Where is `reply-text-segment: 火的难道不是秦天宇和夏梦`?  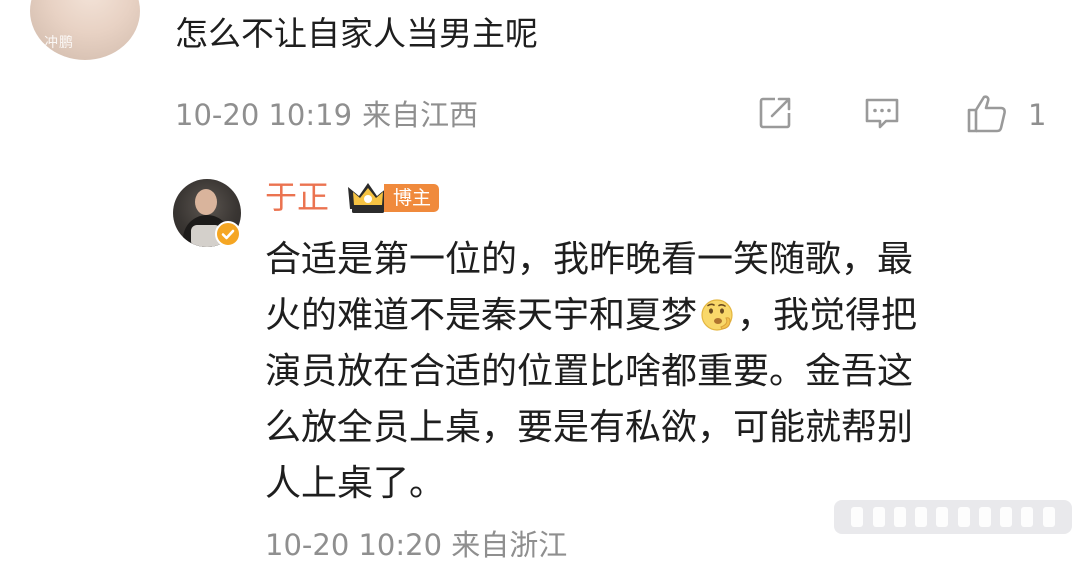
reply-text-segment: 火的难道不是秦天宇和夏梦 is located at coordinates (481, 315).